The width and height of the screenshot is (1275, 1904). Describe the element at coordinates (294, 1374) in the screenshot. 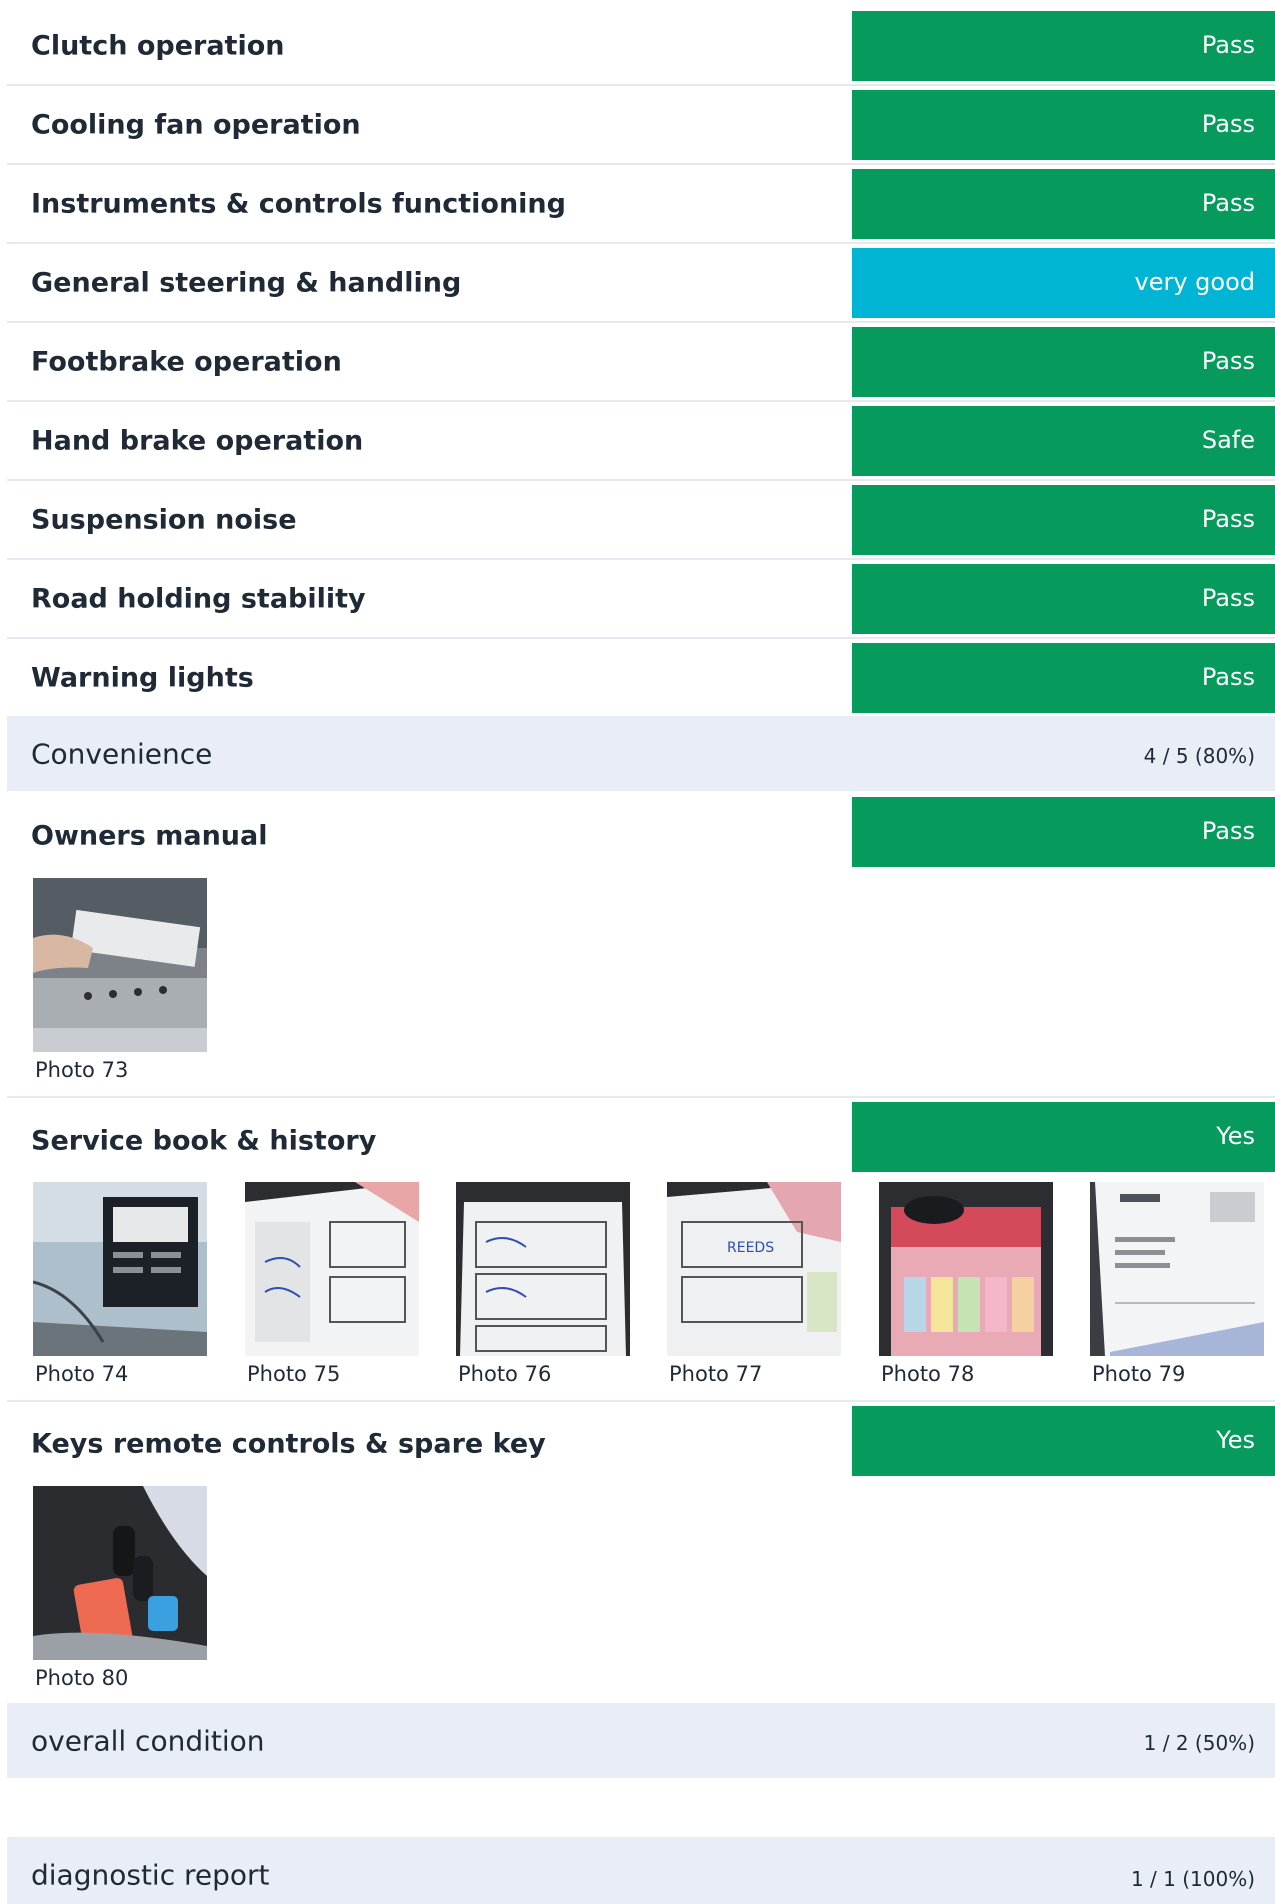

I see `photo-caption: Photo 75` at that location.